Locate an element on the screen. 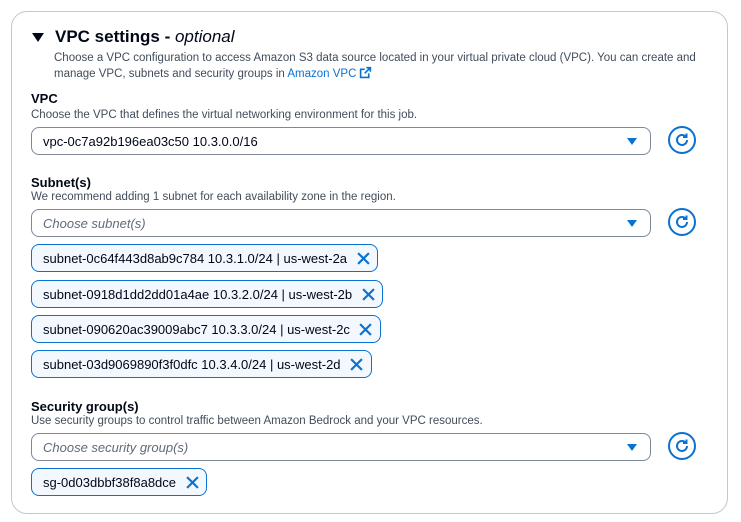 The width and height of the screenshot is (741, 522). vpc-refresh-button is located at coordinates (682, 140).